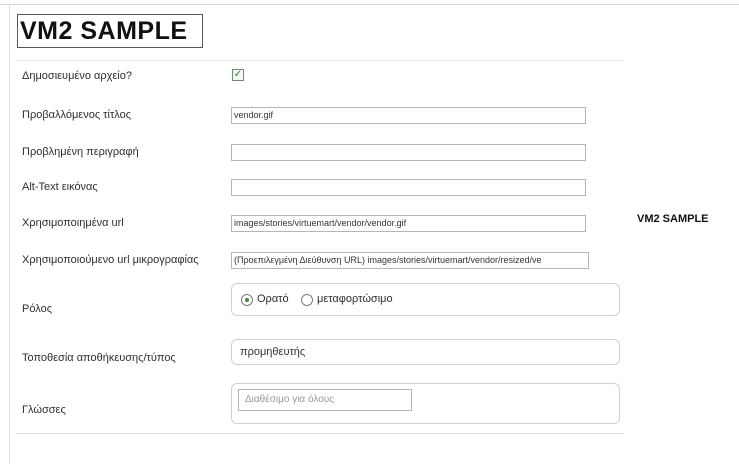 The height and width of the screenshot is (464, 739). What do you see at coordinates (110, 260) in the screenshot?
I see `thumb-url-label: Χρησιμοποιούμενο url μικρογραφίας` at bounding box center [110, 260].